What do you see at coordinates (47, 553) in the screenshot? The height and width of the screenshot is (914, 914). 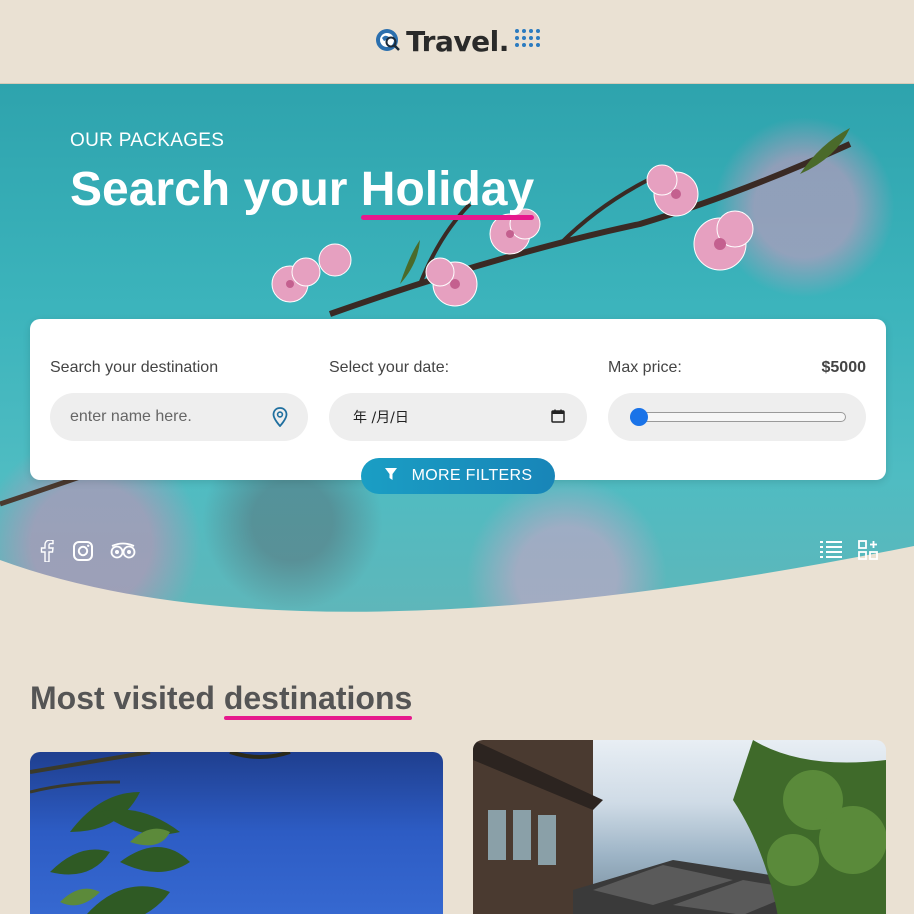 I see `facebook-icon` at bounding box center [47, 553].